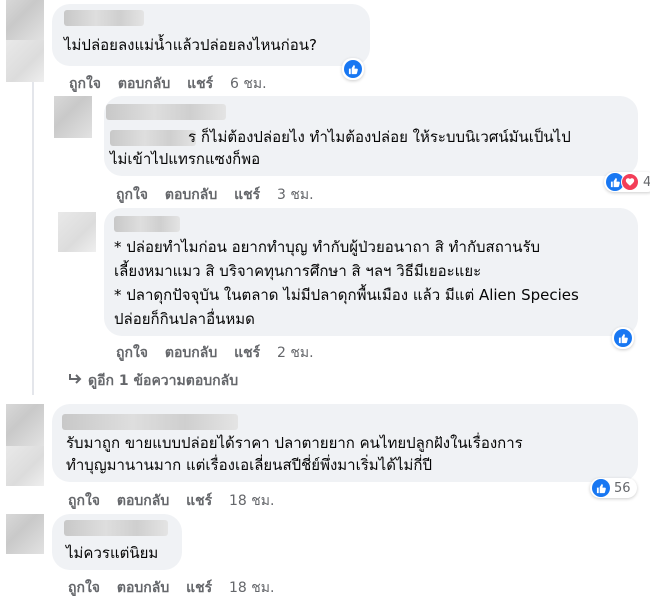 The width and height of the screenshot is (650, 598). What do you see at coordinates (163, 381) in the screenshot?
I see `view-more-replies-label: ดูอีก 1 ข้อความตอบกลับ` at bounding box center [163, 381].